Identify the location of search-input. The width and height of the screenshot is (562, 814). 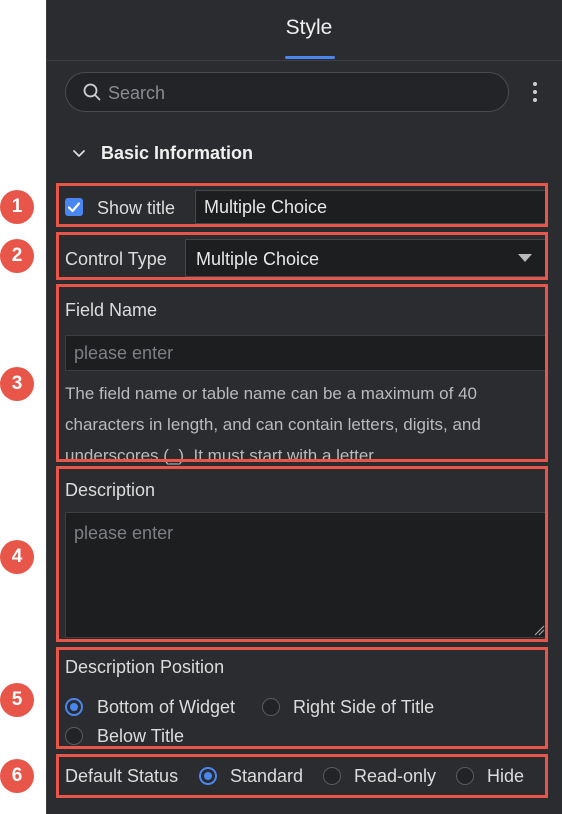
(303, 93).